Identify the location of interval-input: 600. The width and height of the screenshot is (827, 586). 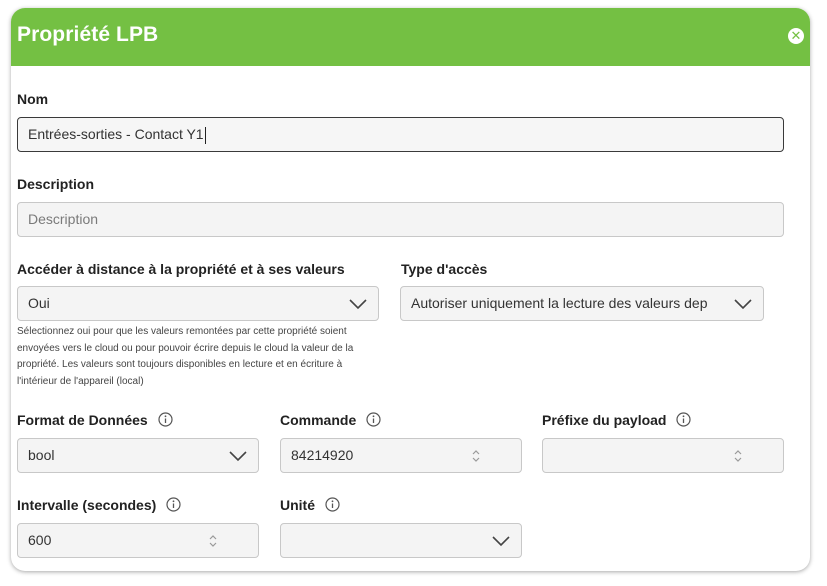
(138, 540).